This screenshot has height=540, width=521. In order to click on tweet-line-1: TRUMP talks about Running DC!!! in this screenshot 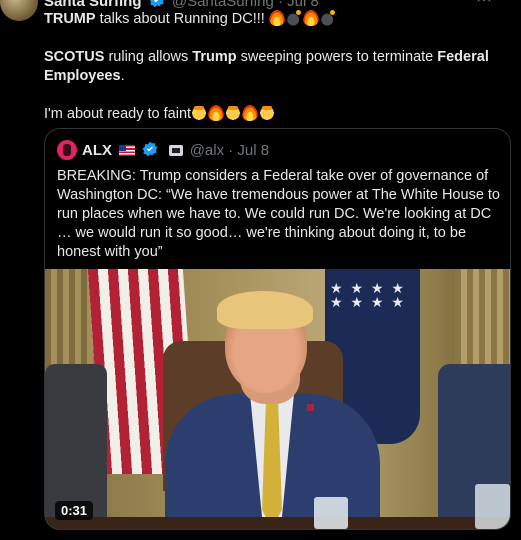, I will do `click(274, 19)`.